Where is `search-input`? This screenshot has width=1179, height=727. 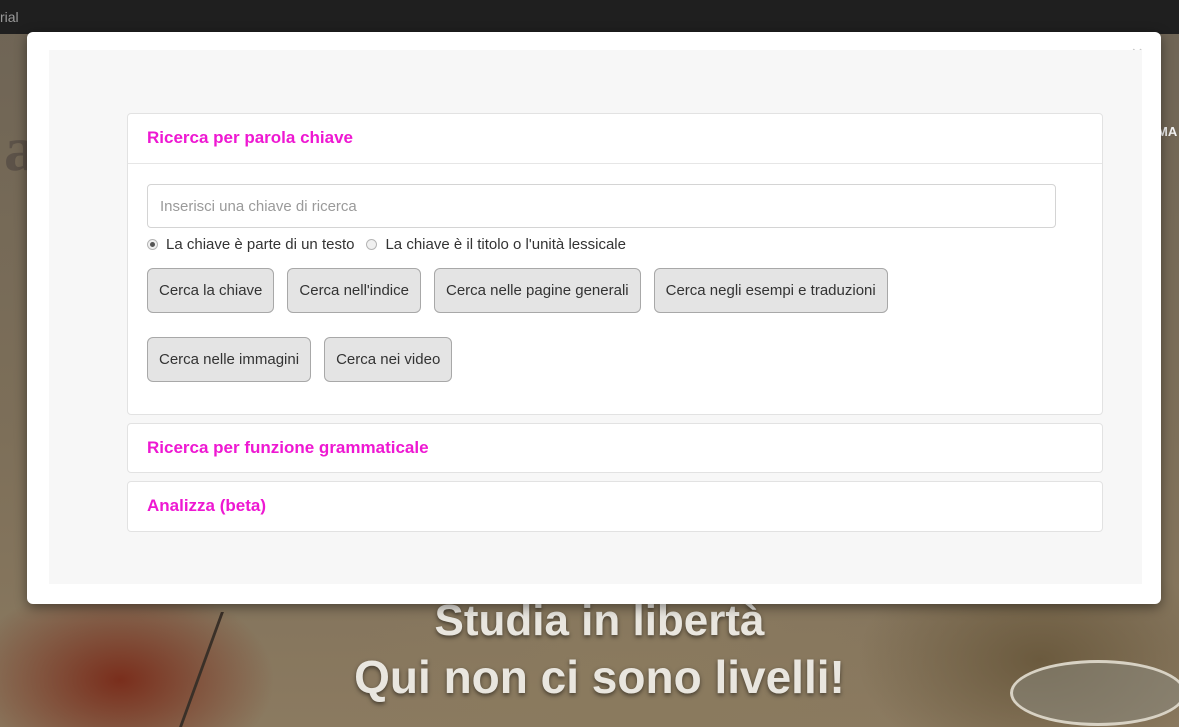
search-input is located at coordinates (601, 206).